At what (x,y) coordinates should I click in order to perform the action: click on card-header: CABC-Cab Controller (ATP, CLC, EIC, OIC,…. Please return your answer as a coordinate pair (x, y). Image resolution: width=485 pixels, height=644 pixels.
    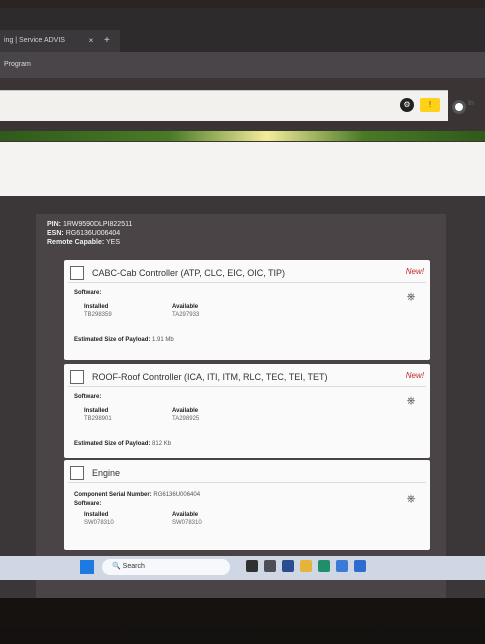
    Looking at the image, I should click on (177, 273).